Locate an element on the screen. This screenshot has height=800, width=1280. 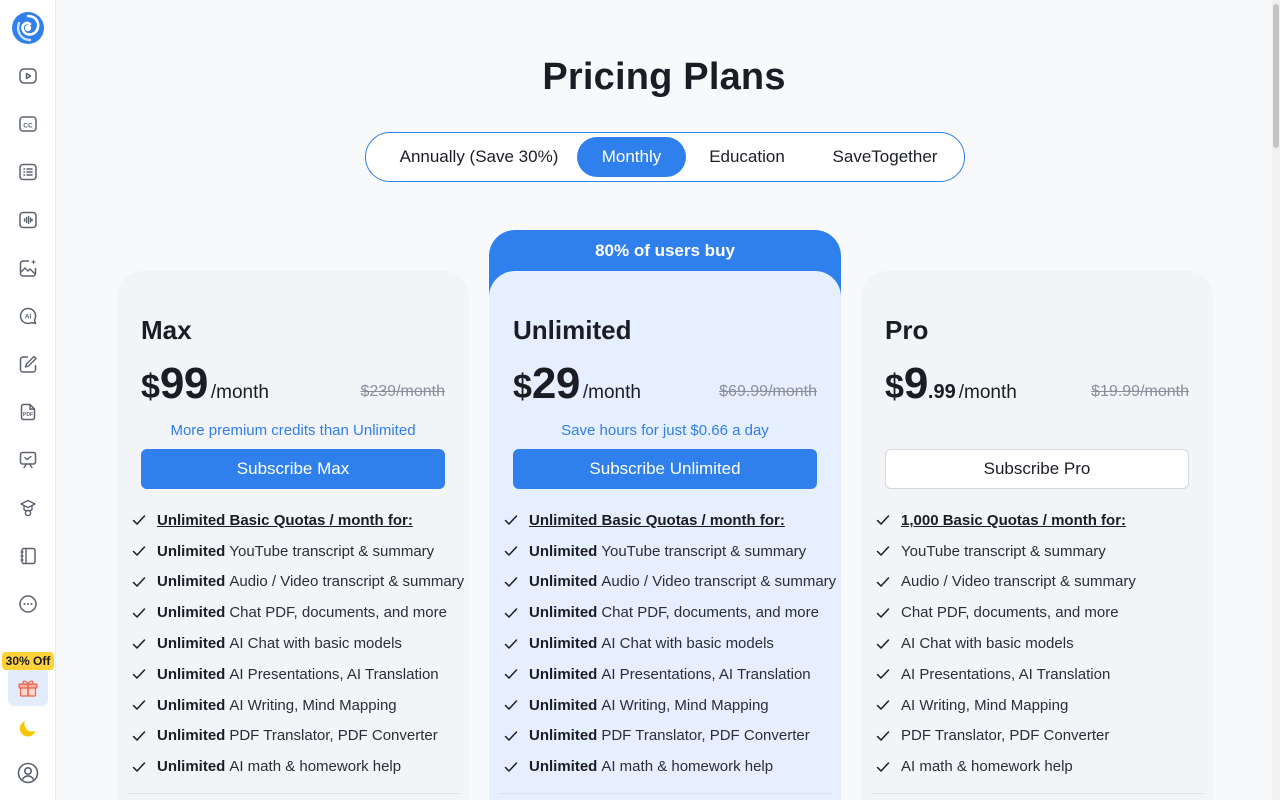
more-icon is located at coordinates (28, 604).